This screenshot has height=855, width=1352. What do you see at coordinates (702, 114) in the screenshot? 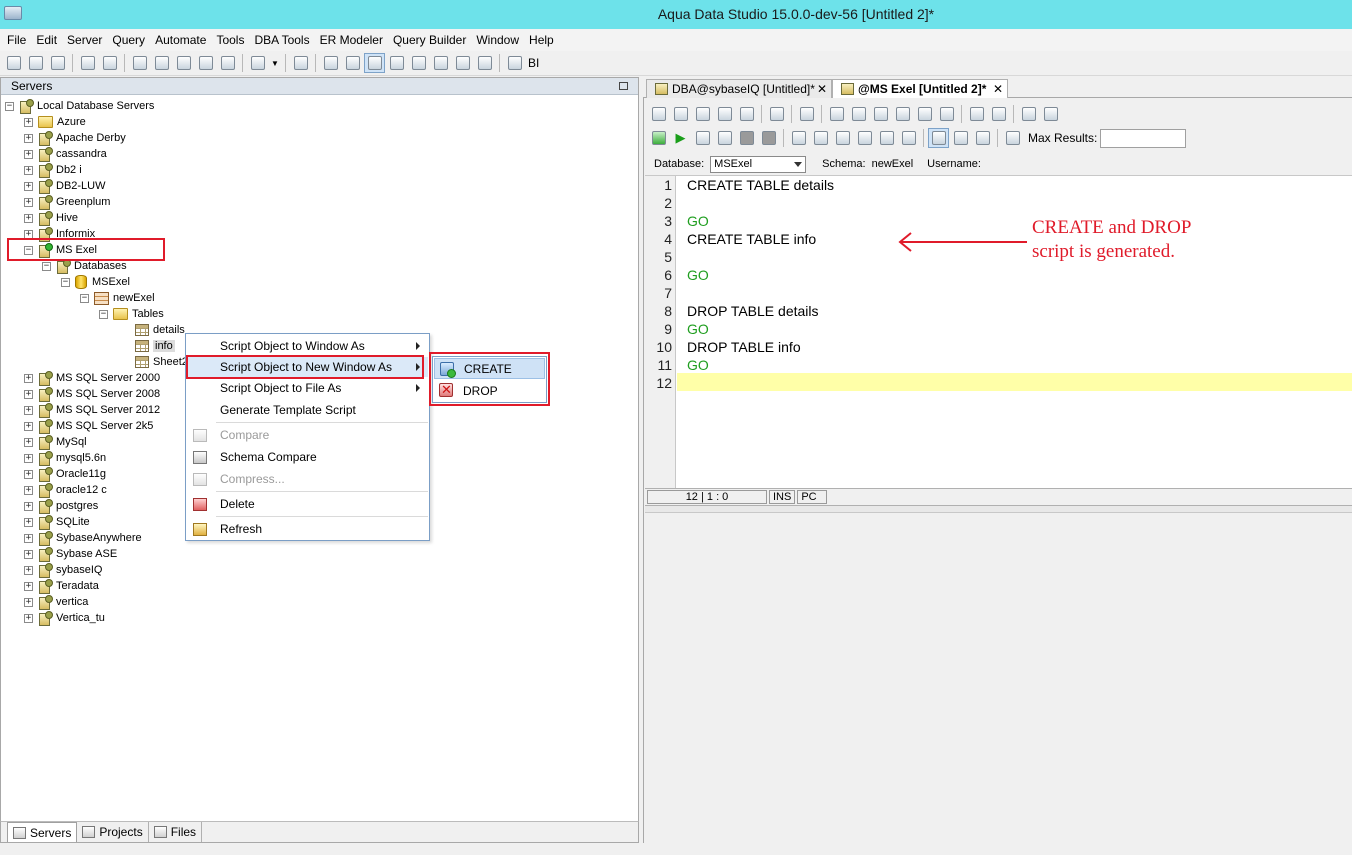
I see `save-icon` at bounding box center [702, 114].